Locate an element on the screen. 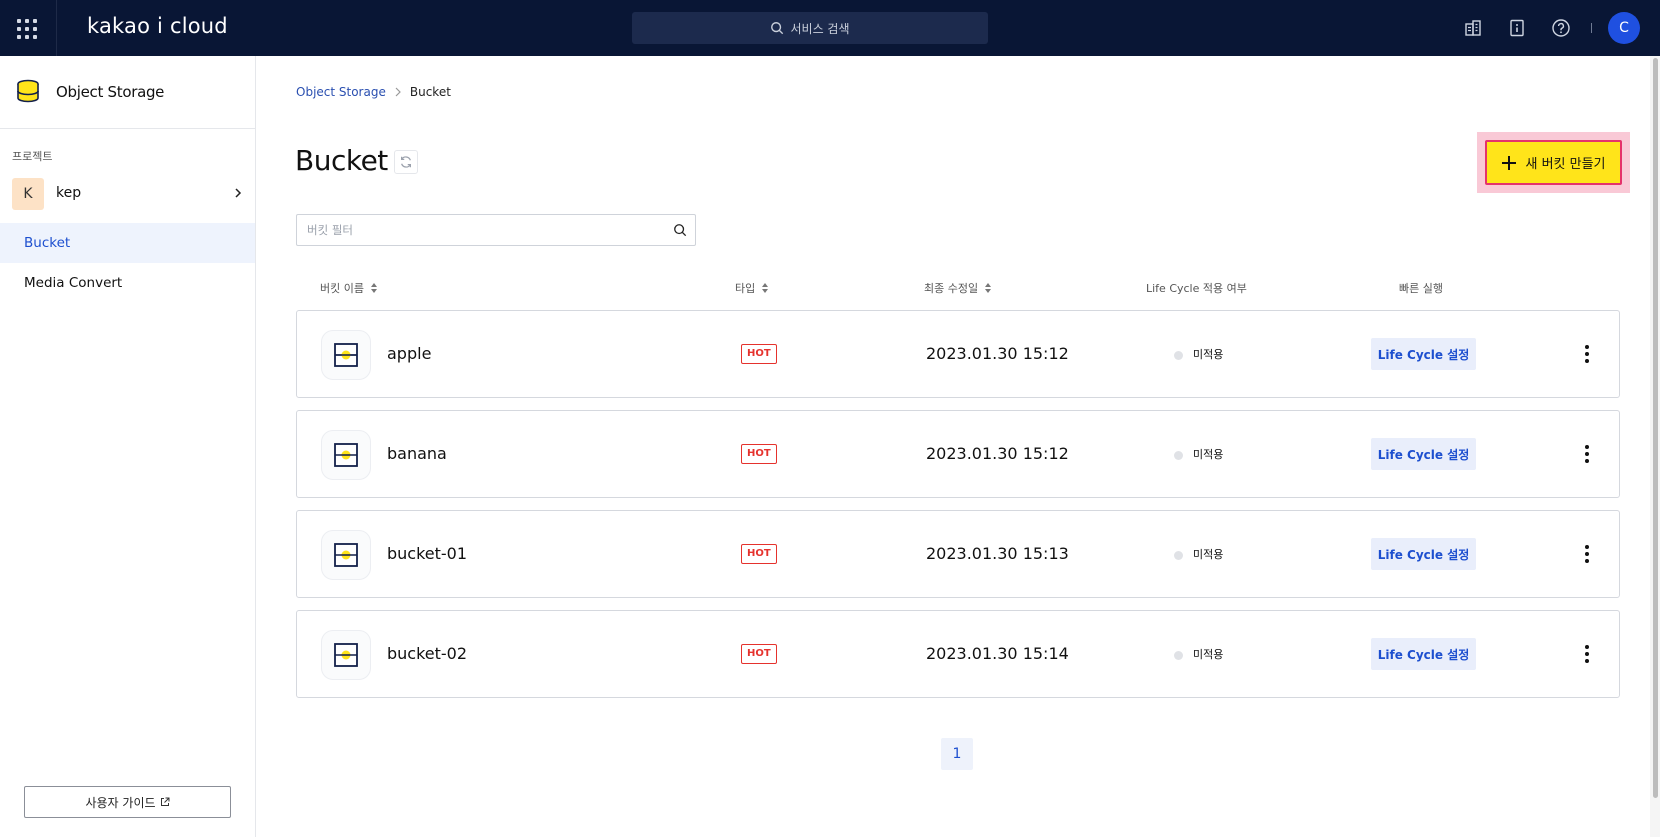  column-header-lifecycle: Life Cycle 적용 여부 is located at coordinates (1196, 288).